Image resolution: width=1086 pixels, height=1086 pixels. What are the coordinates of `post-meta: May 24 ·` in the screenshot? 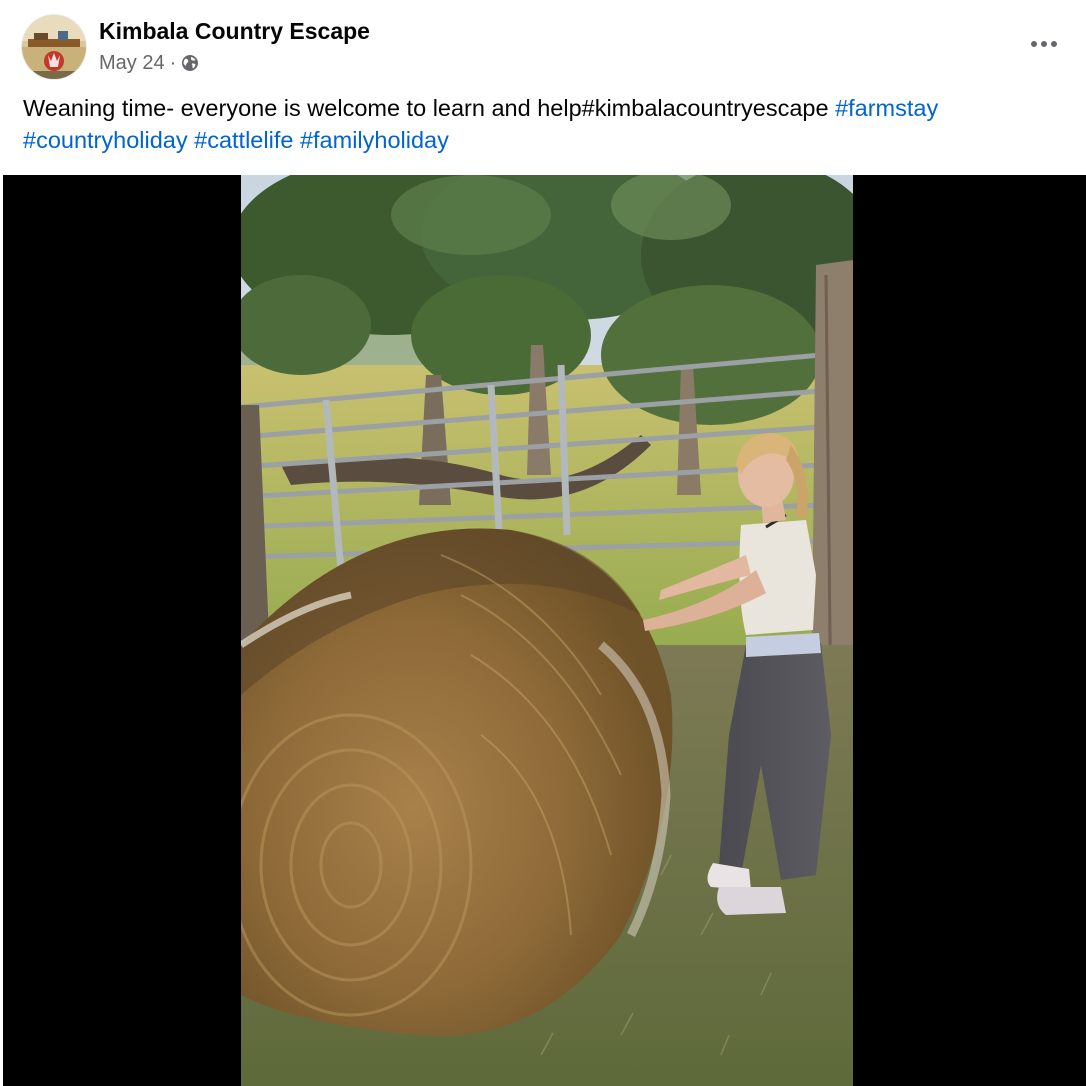 It's located at (149, 63).